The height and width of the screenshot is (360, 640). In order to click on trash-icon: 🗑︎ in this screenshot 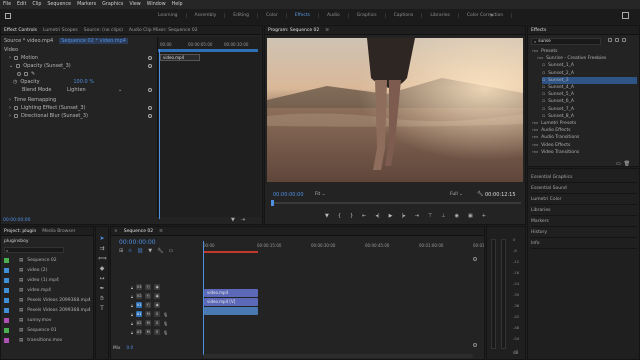, I will do `click(627, 163)`.